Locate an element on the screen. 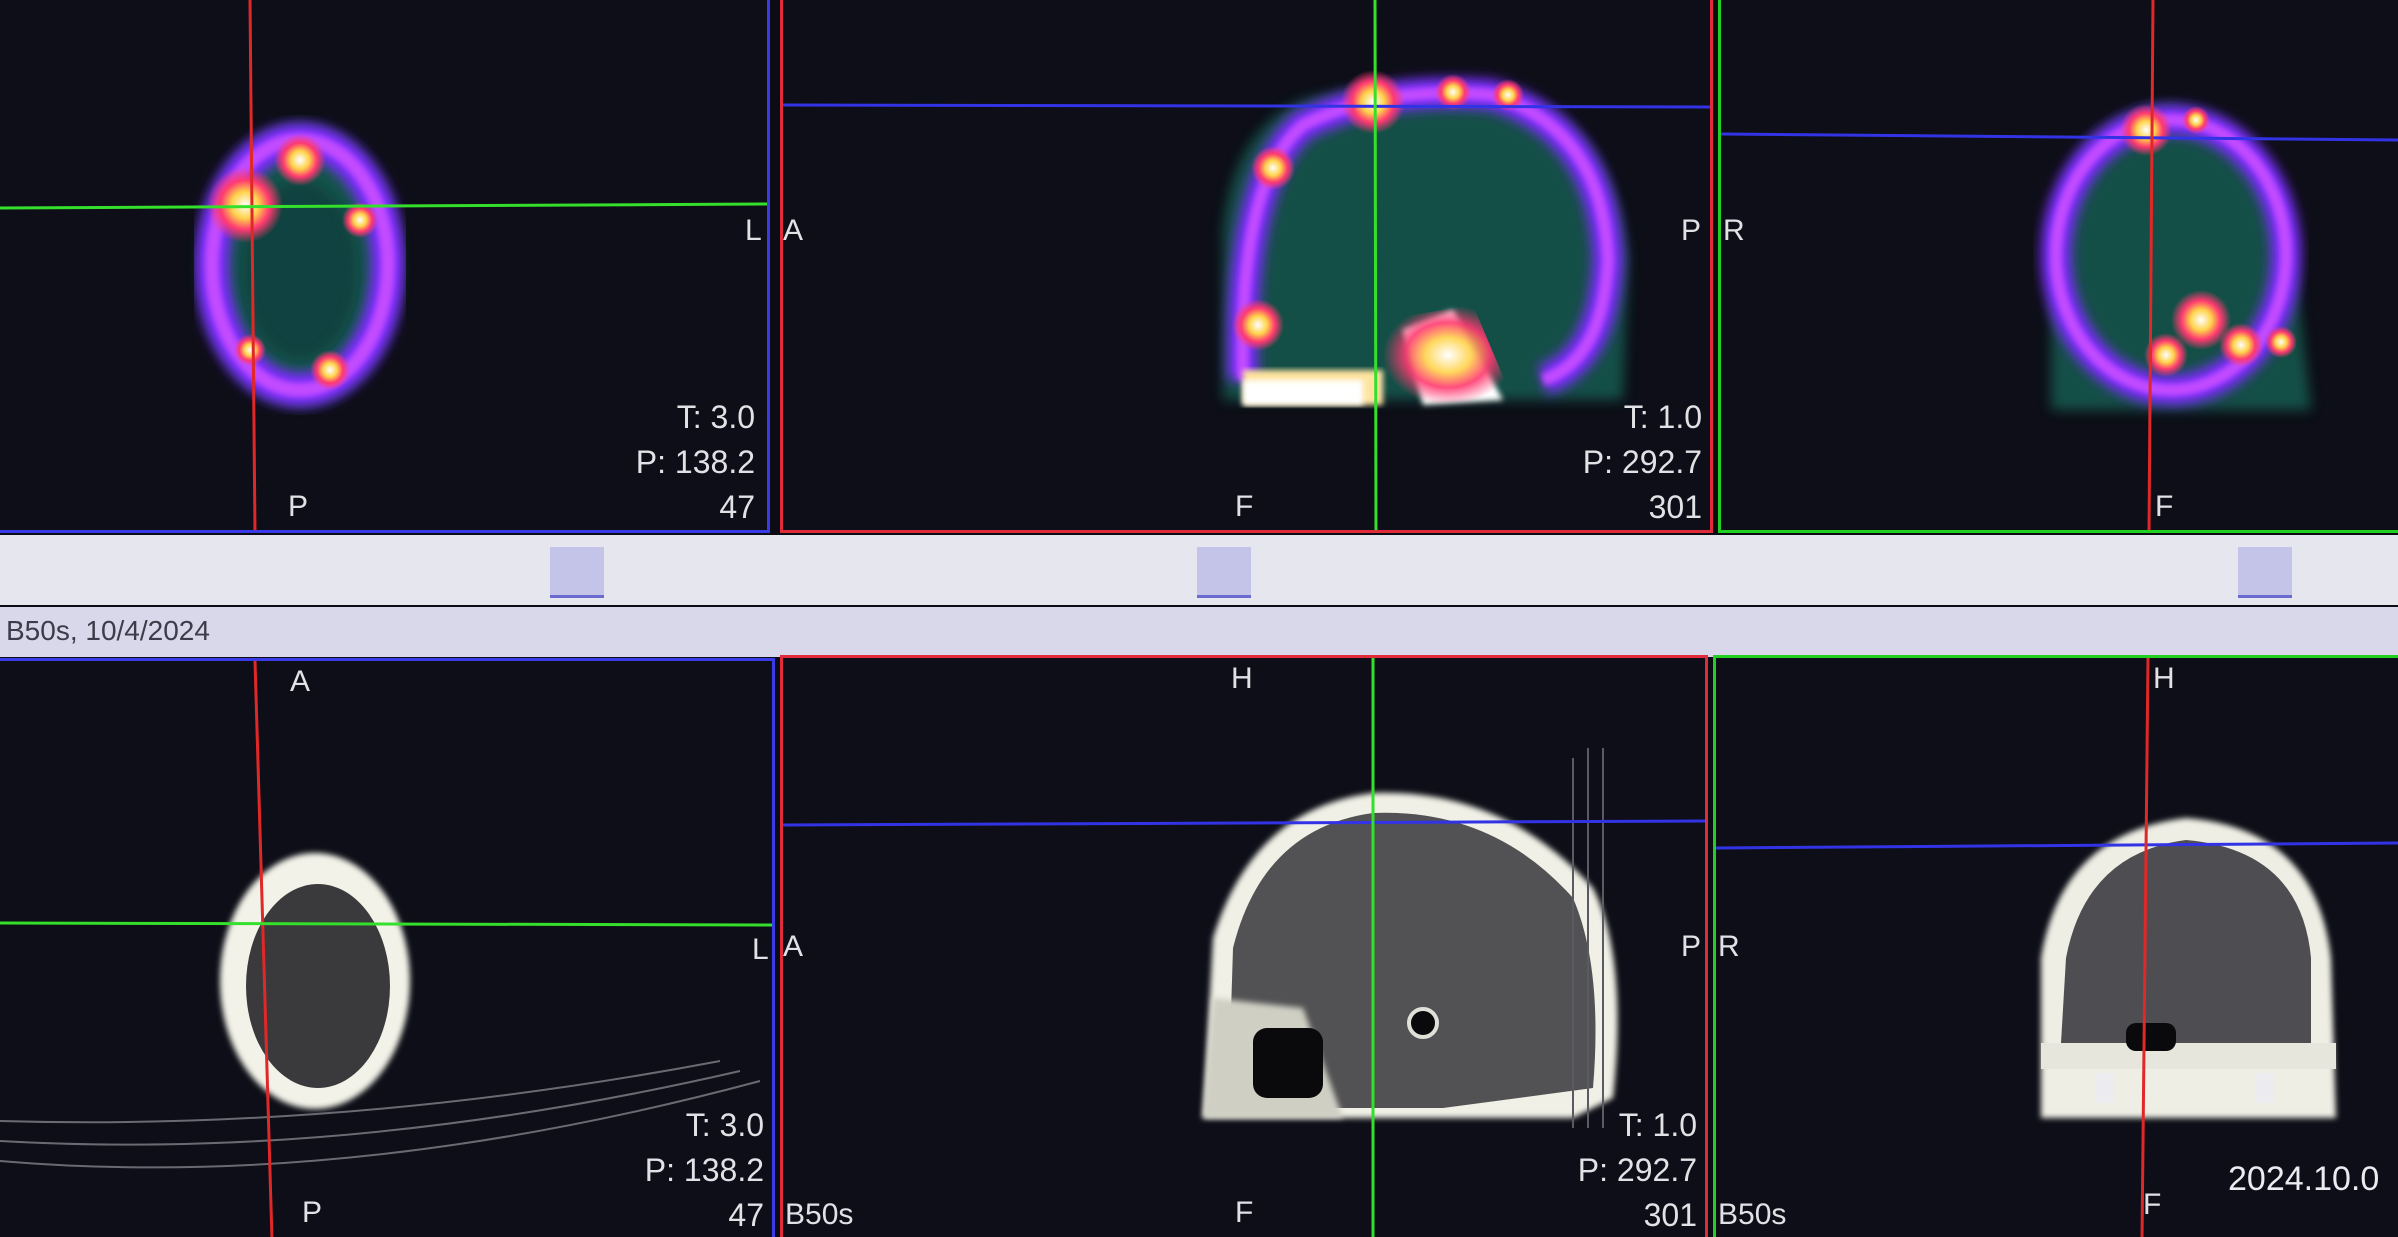 This screenshot has width=2398, height=1237. coronal-scroll-thumb is located at coordinates (2265, 572).